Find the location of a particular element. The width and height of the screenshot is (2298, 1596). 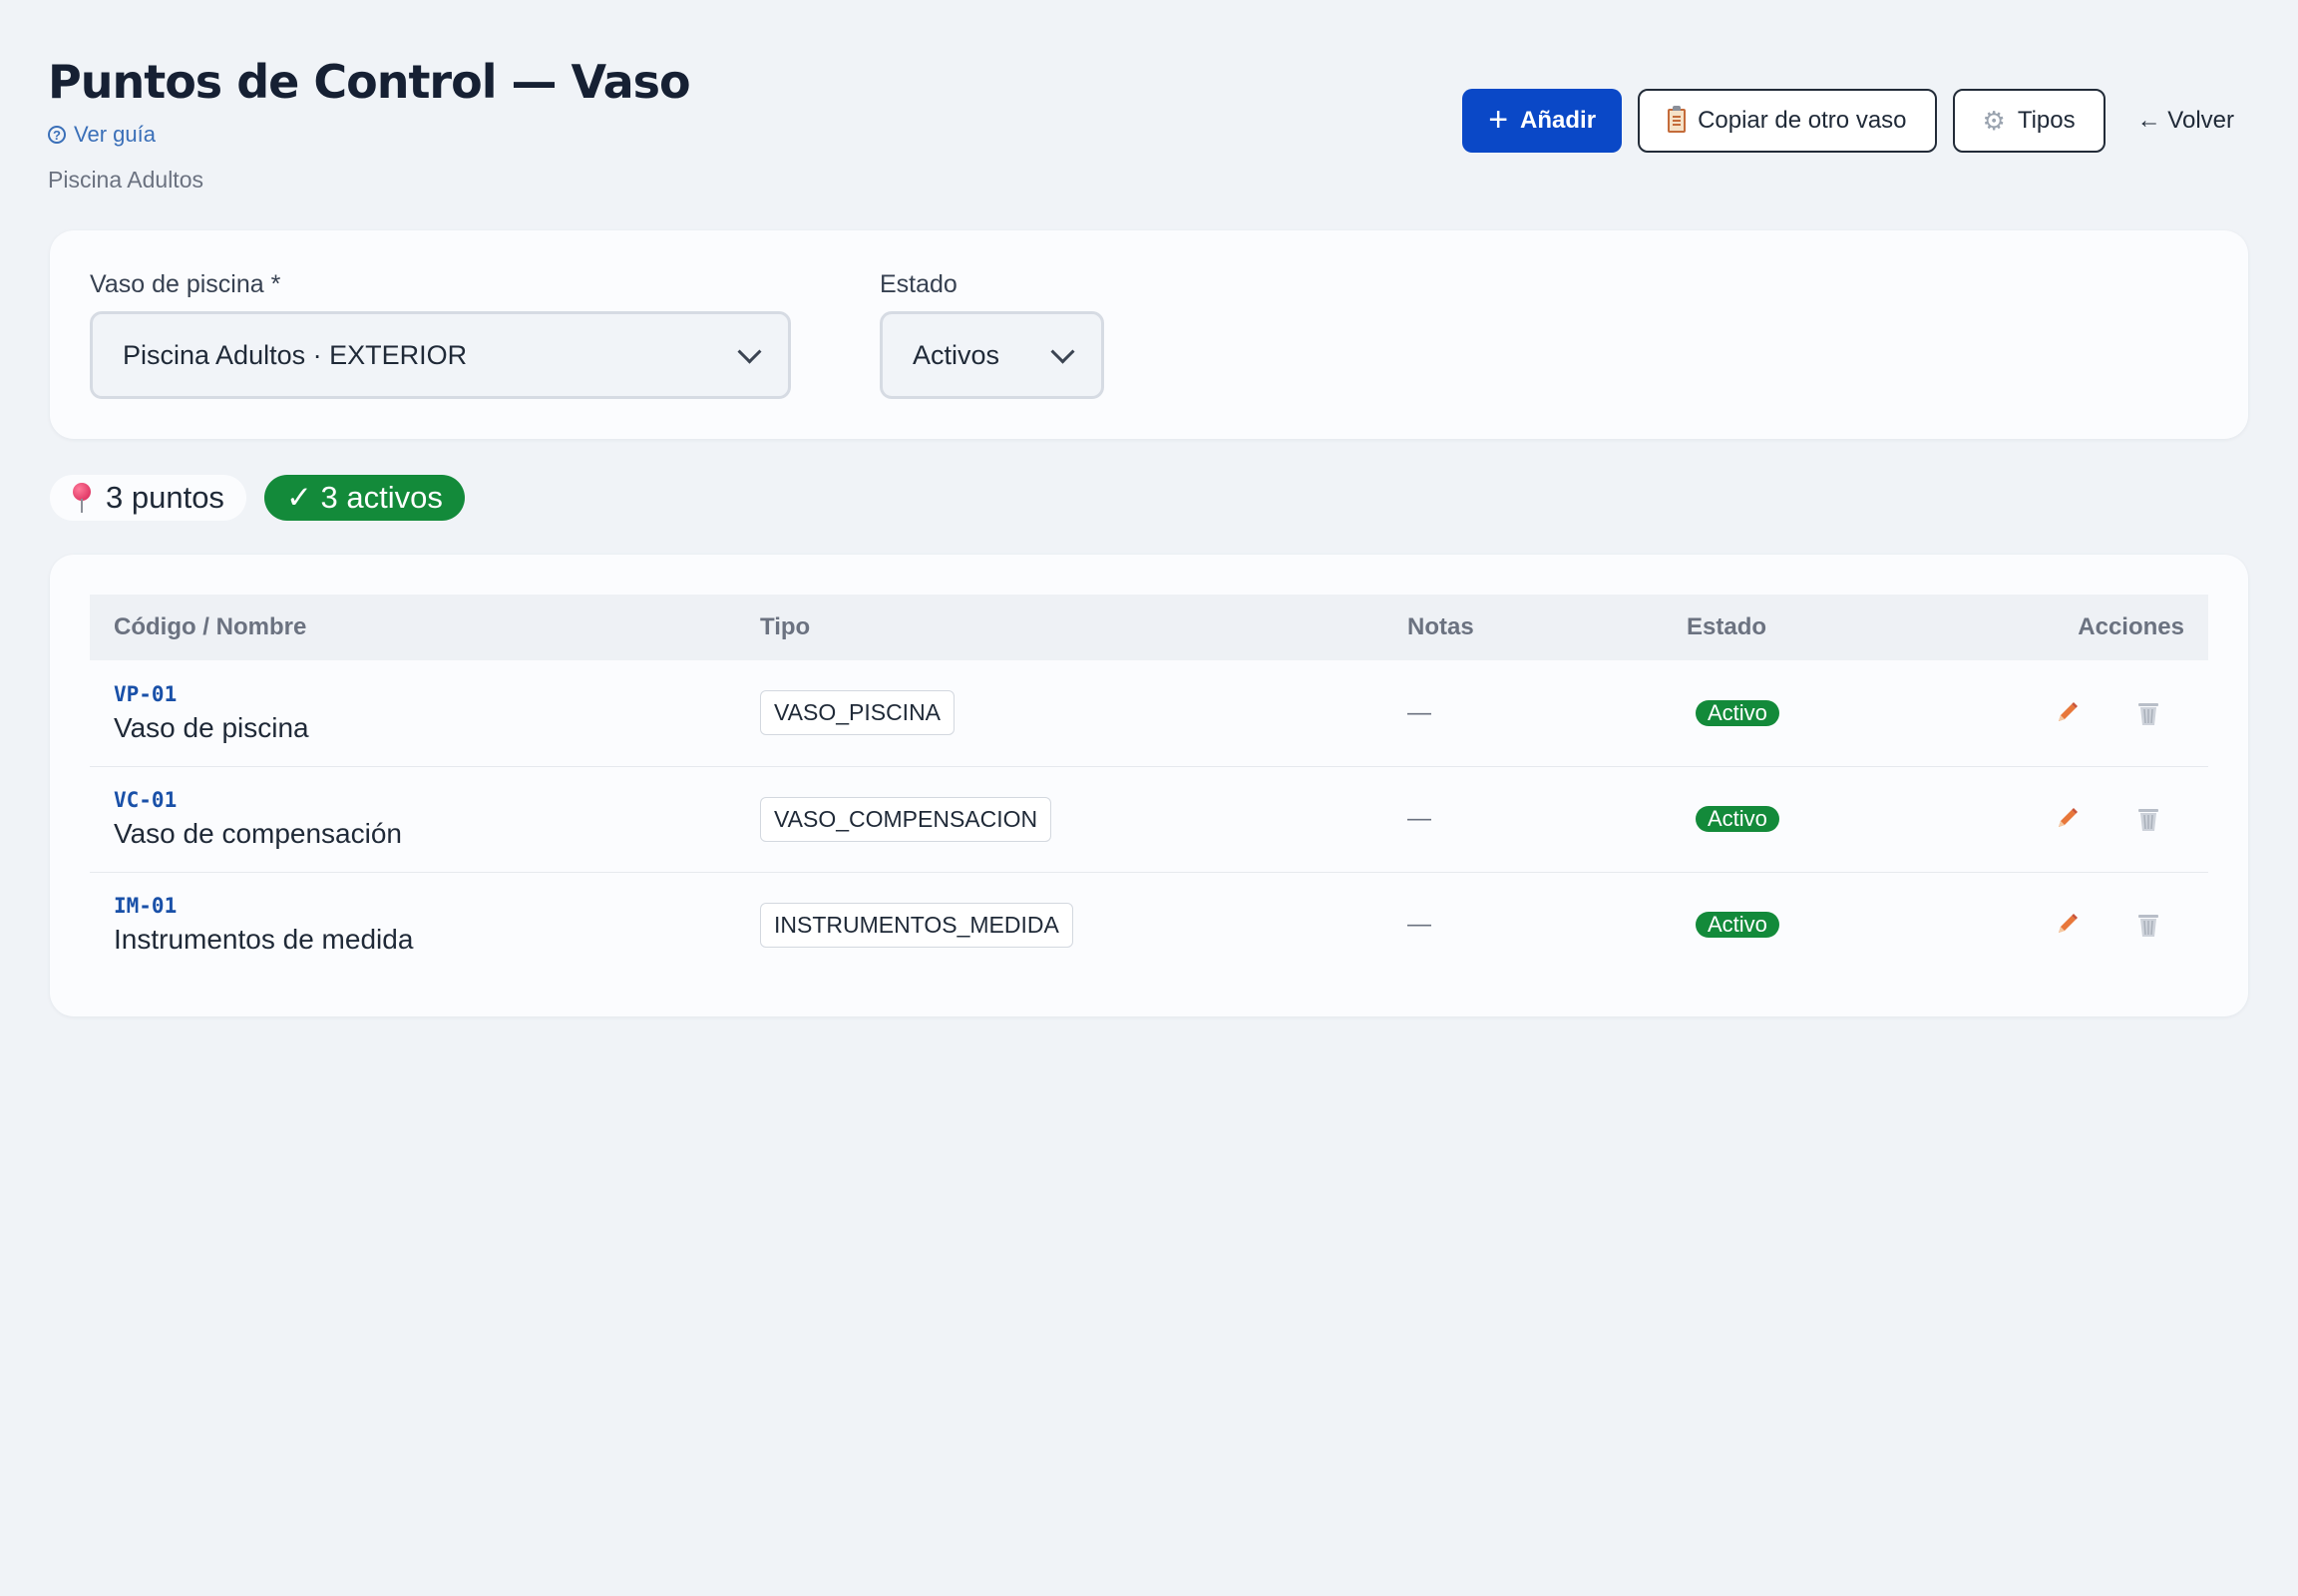

point-name: Vaso de piscina is located at coordinates (211, 727).